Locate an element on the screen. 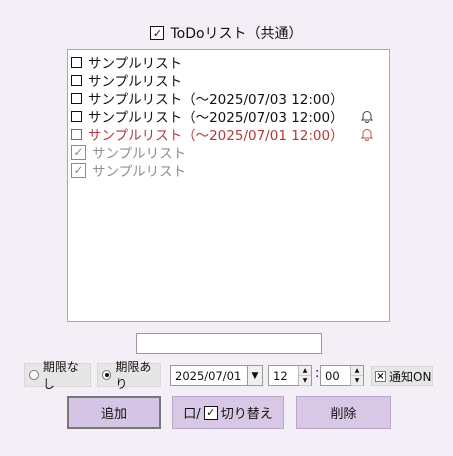  hour-stepper-arrows: ▲ ▼ is located at coordinates (304, 376).